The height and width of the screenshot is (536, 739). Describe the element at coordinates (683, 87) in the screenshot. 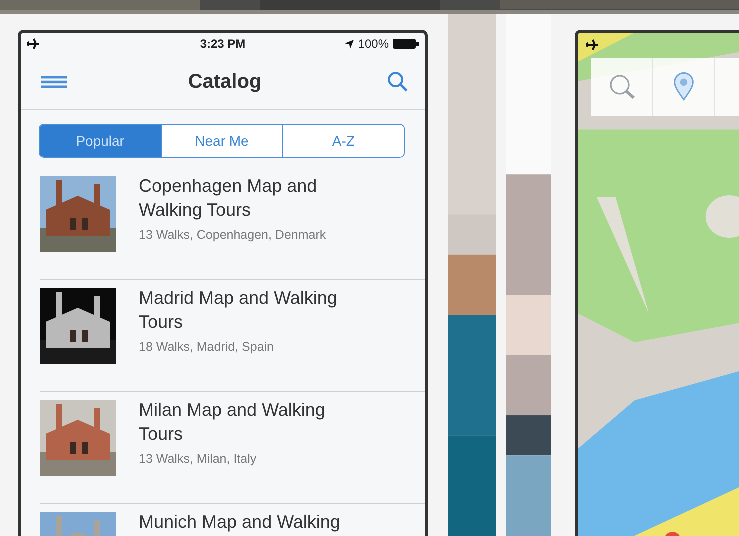

I see `location-pin-icon` at that location.